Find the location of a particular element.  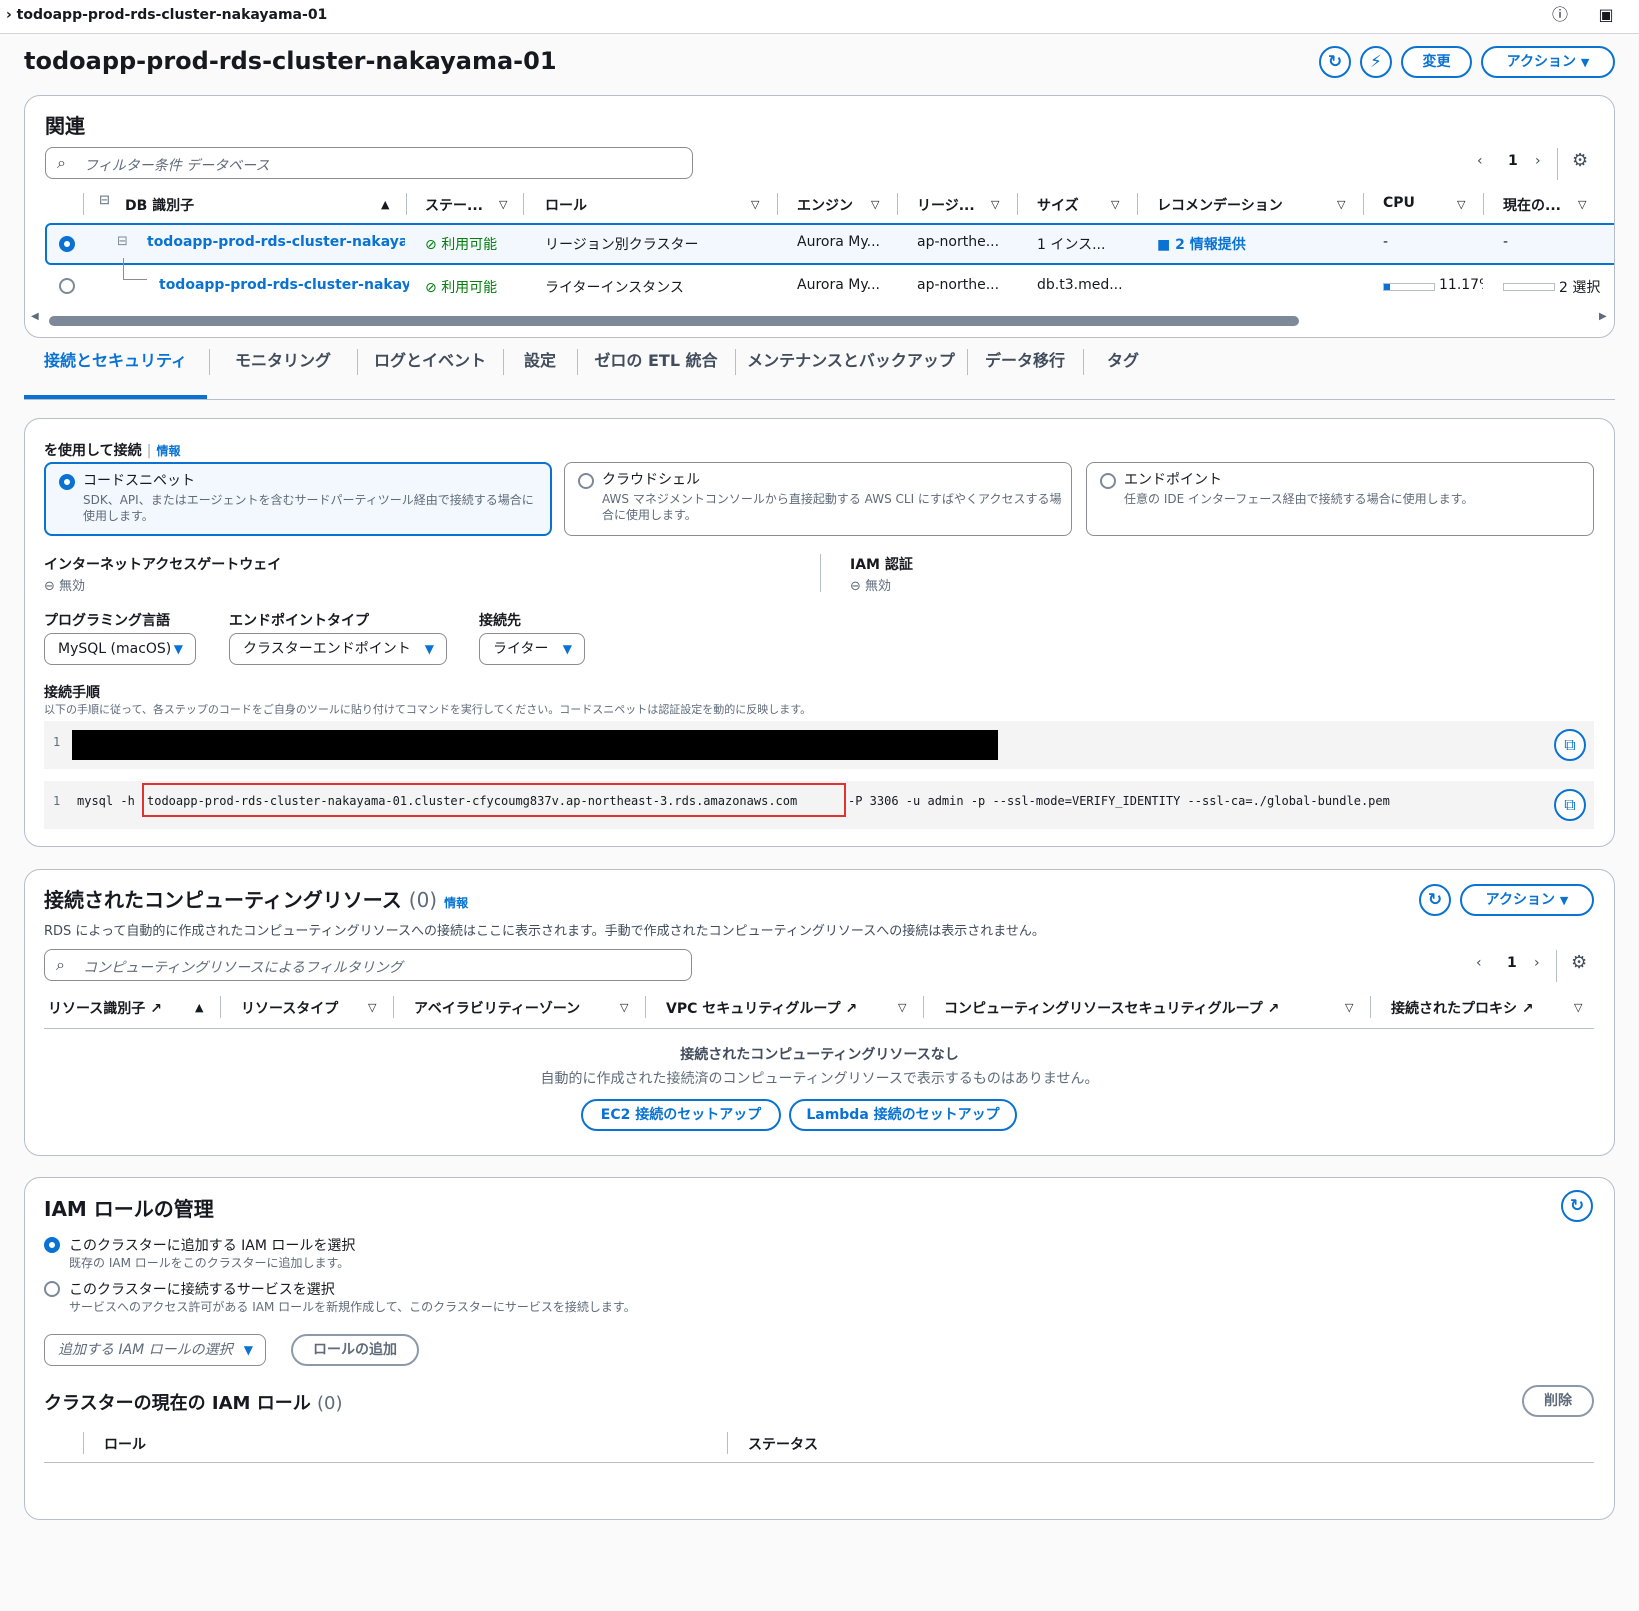

radio-code-snippet is located at coordinates (67, 482).